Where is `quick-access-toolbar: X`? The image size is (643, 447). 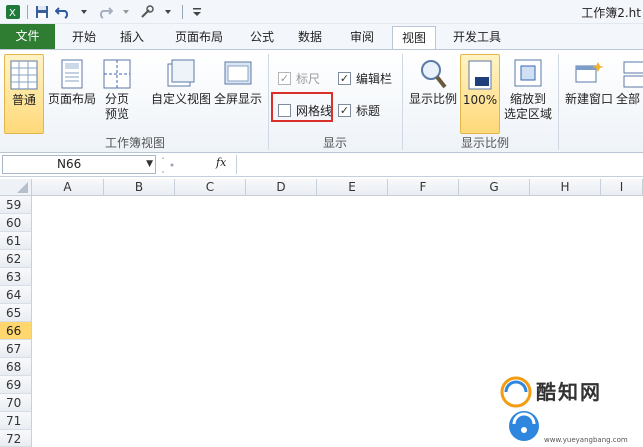 quick-access-toolbar: X is located at coordinates (105, 12).